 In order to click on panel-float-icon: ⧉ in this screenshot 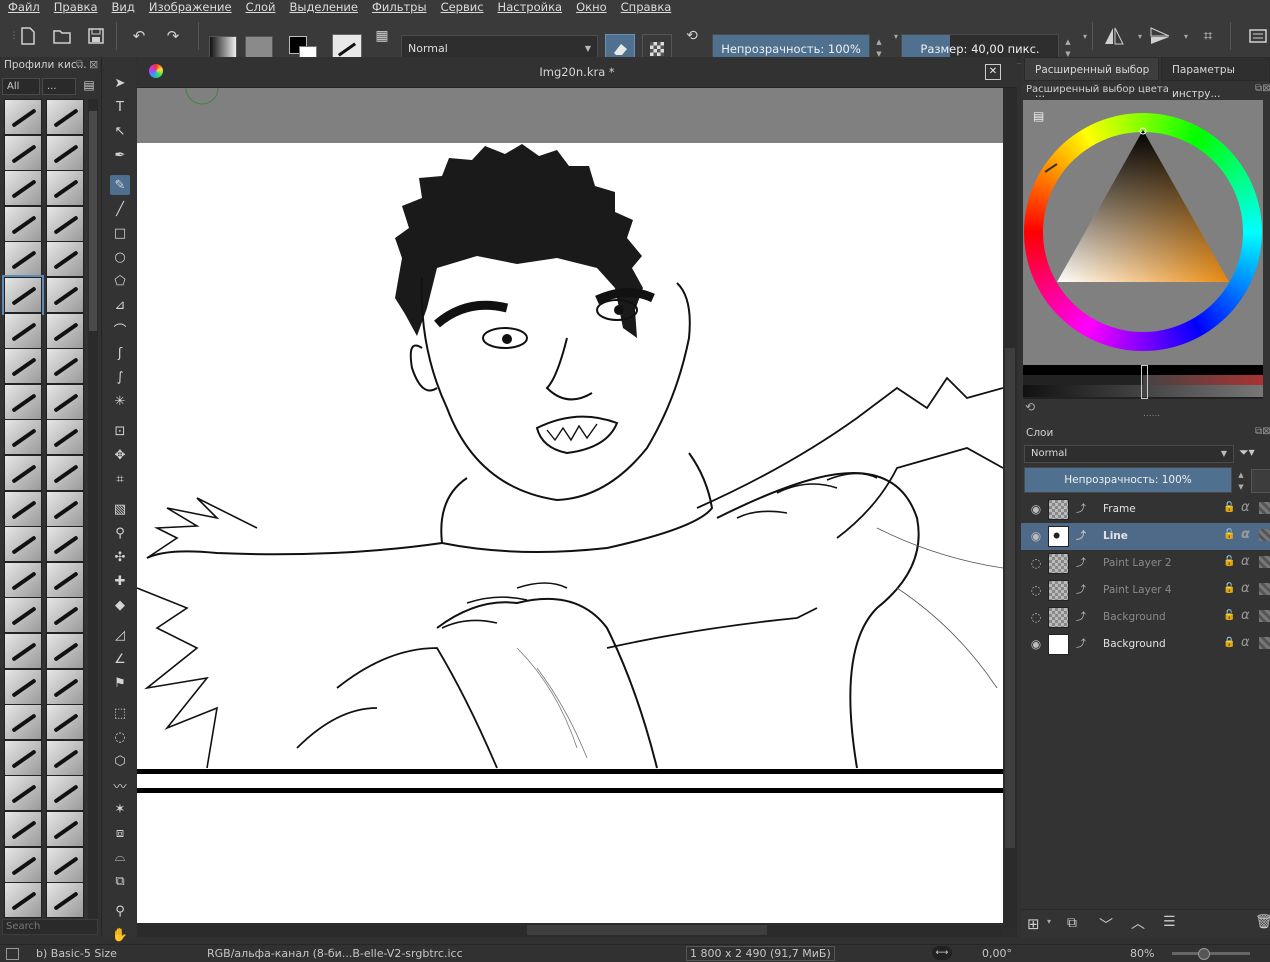, I will do `click(79, 64)`.